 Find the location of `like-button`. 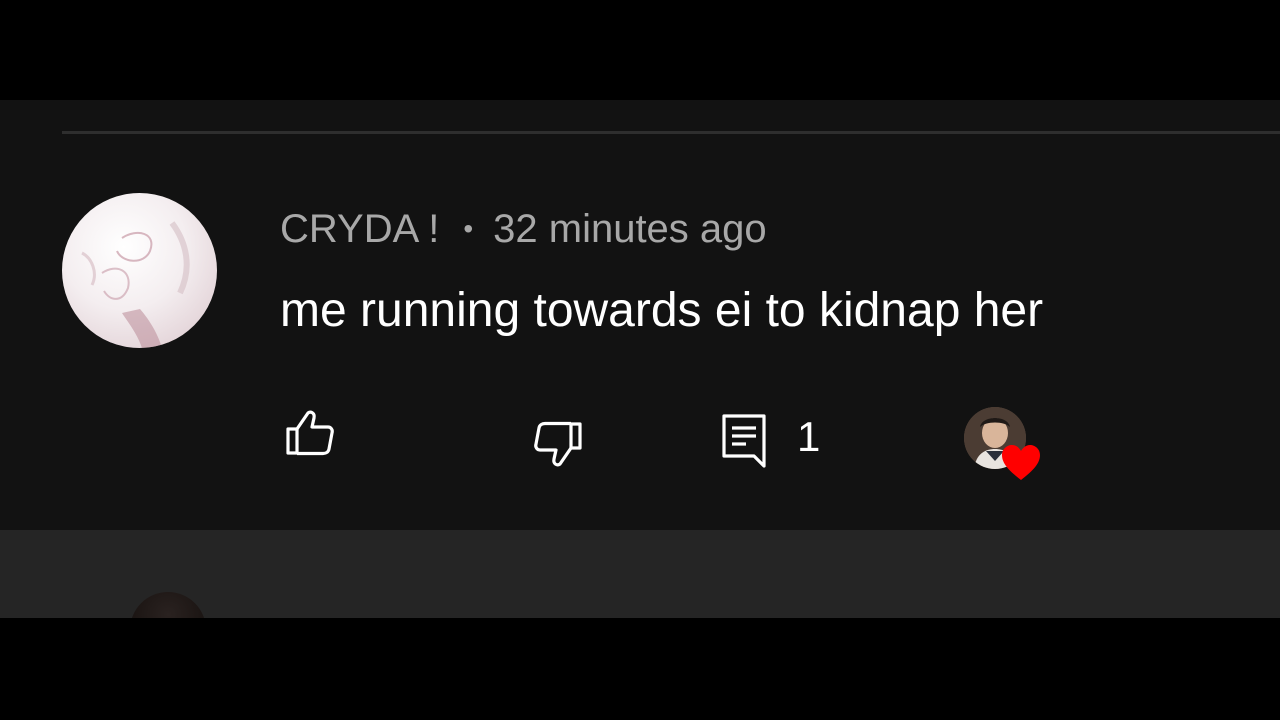

like-button is located at coordinates (310, 433).